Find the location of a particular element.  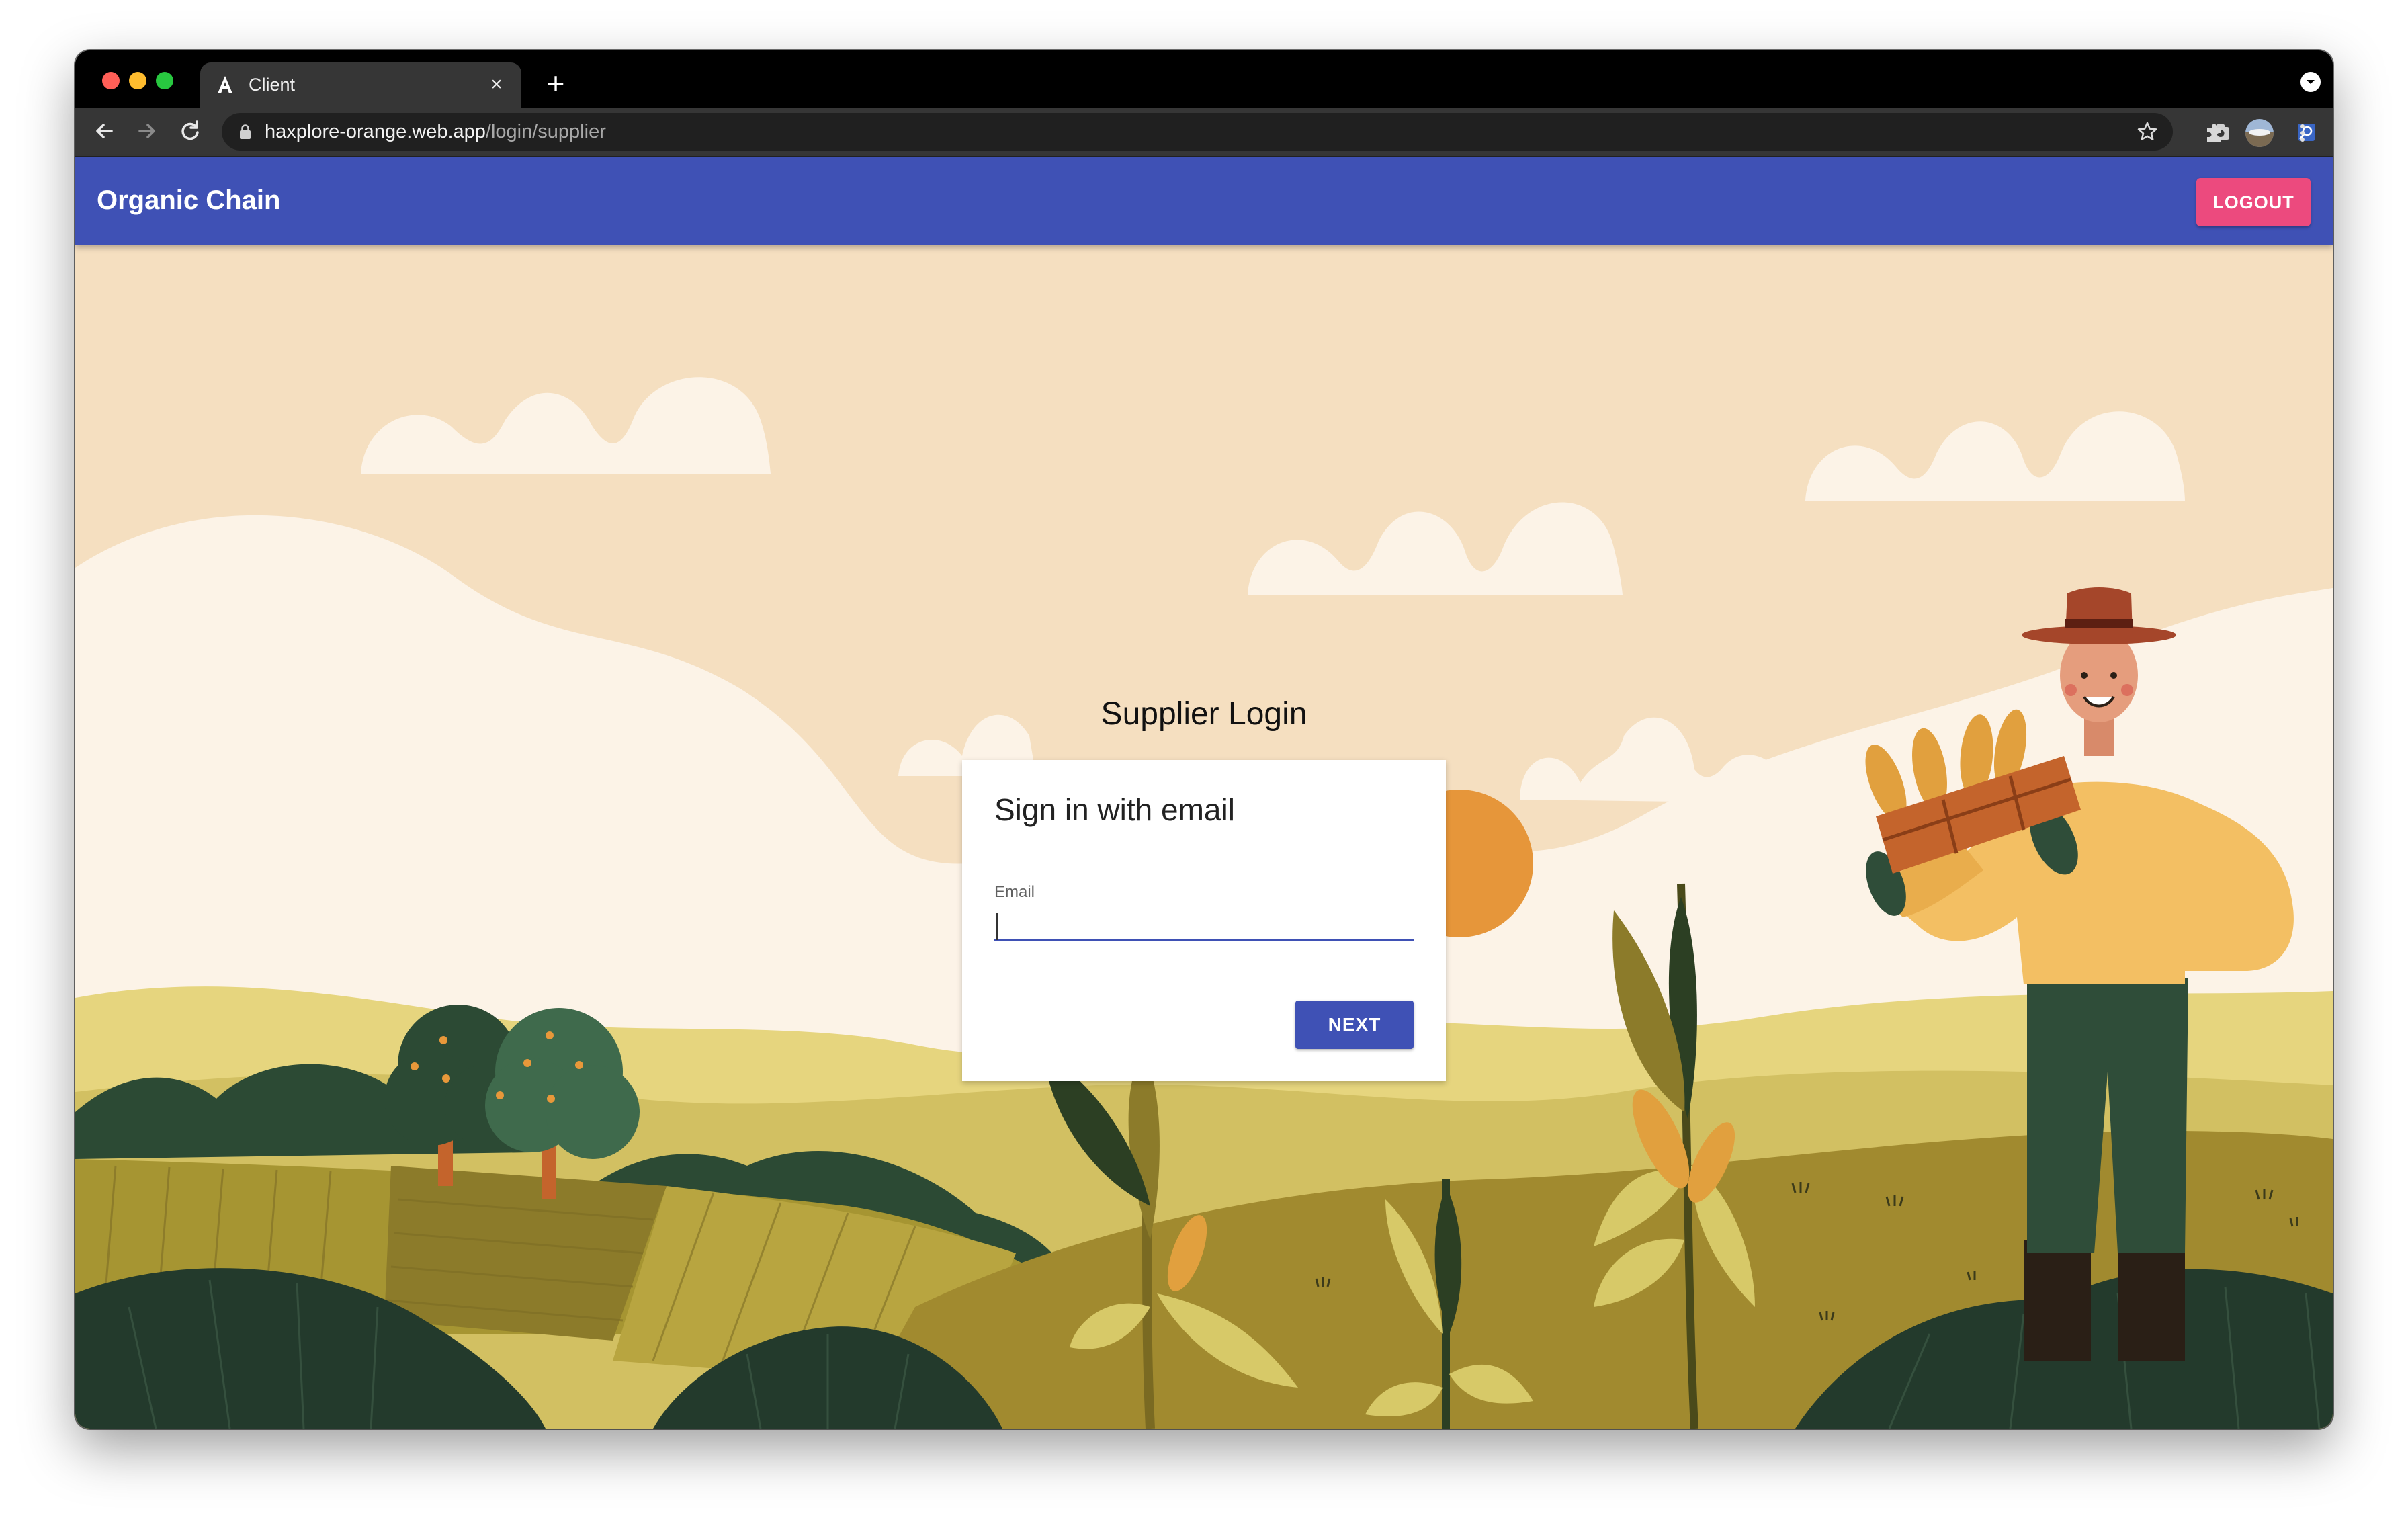

chevron-down-icon is located at coordinates (2311, 82).